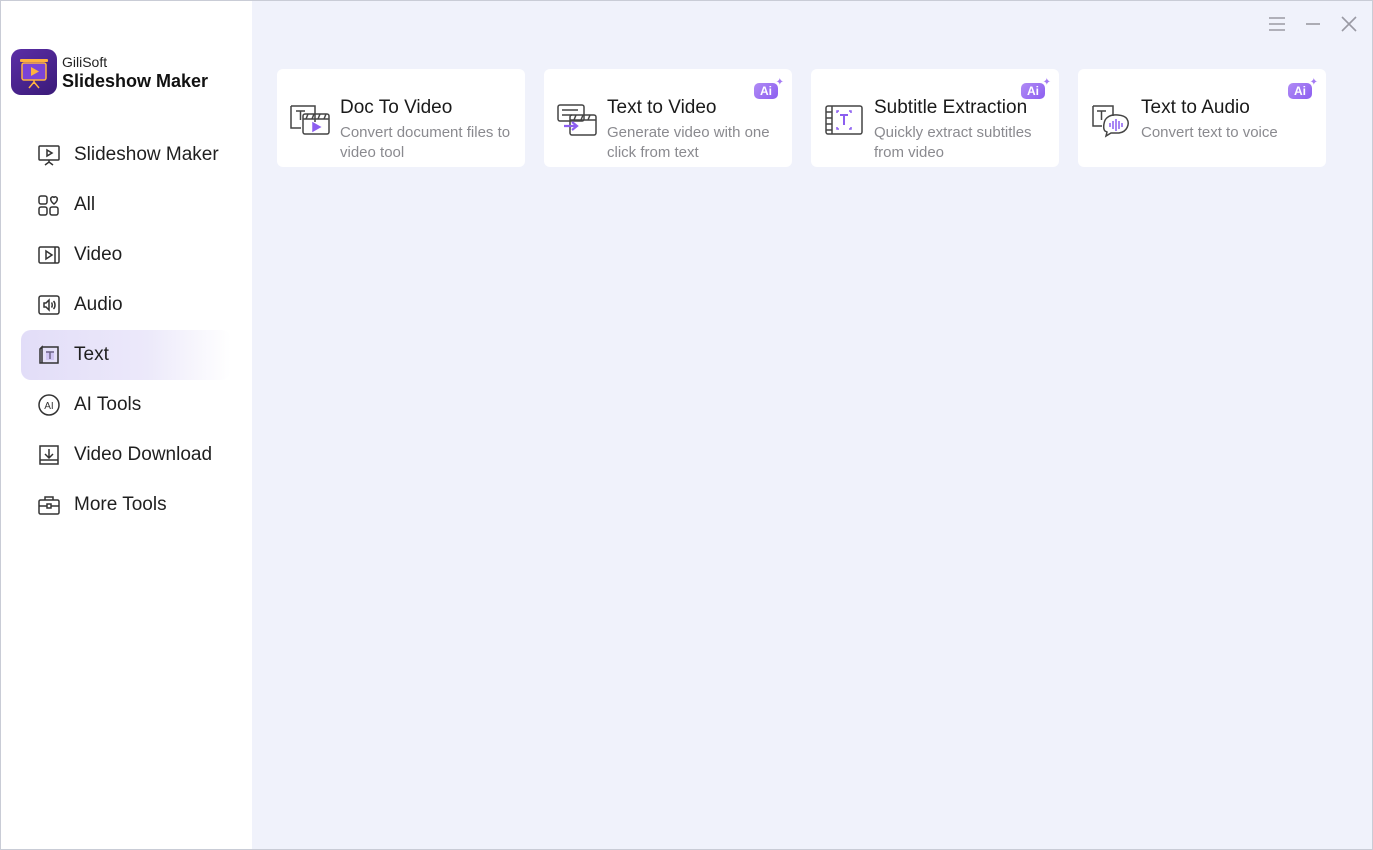  I want to click on sidebar-item-more-tools: More Tools, so click(126, 505).